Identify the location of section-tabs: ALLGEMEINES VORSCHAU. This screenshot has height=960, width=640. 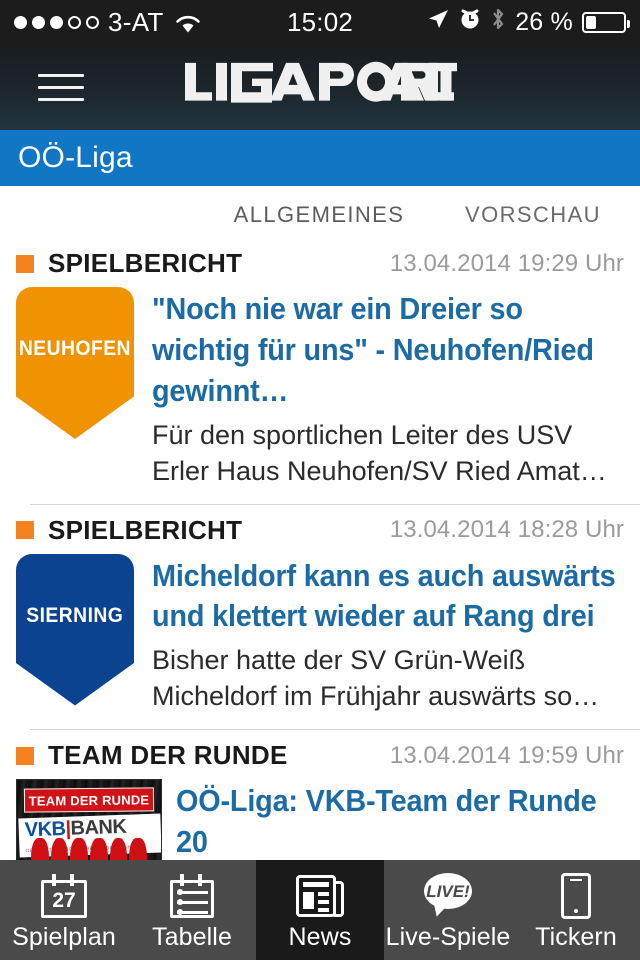
(320, 215).